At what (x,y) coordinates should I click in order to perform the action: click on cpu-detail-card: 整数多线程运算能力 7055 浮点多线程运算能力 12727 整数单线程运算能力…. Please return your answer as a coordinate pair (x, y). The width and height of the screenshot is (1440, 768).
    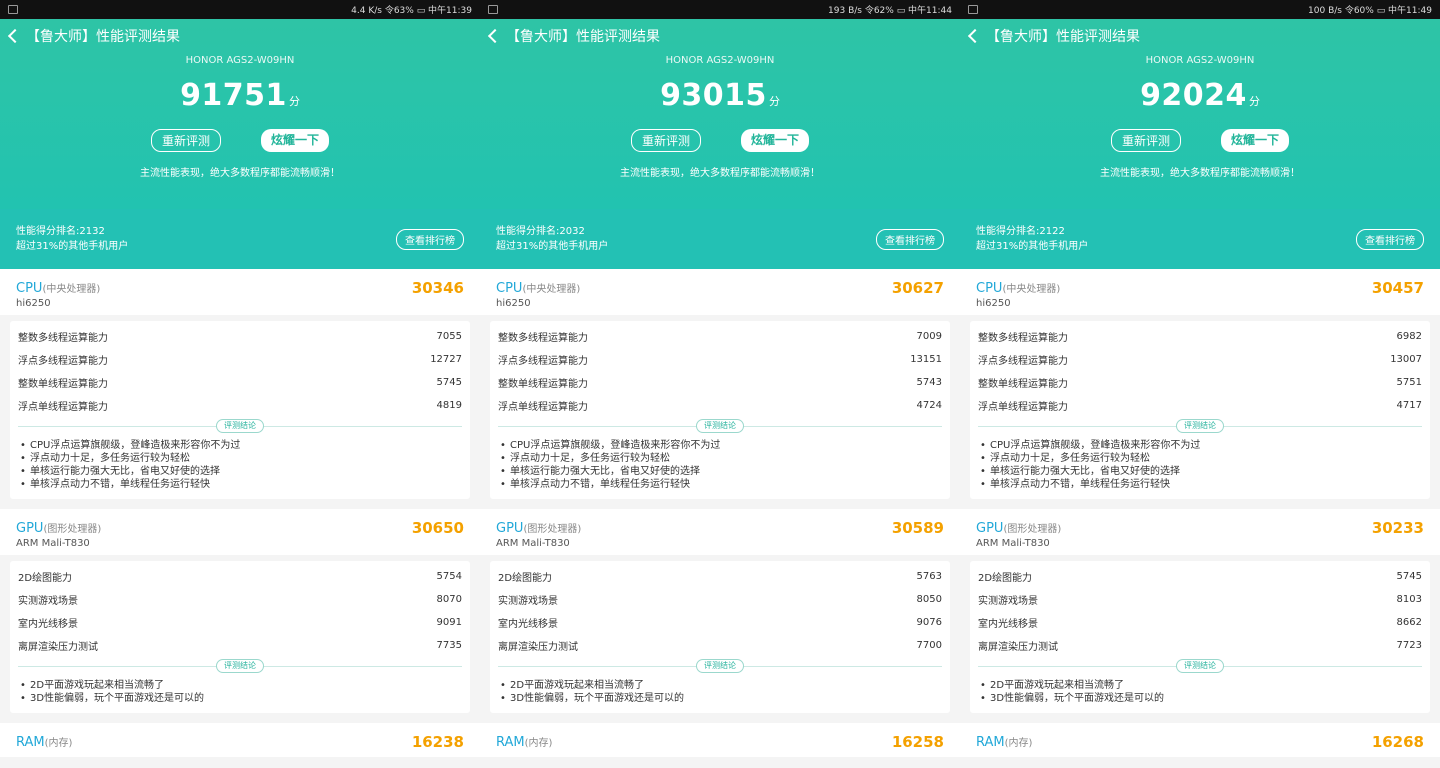
    Looking at the image, I should click on (240, 410).